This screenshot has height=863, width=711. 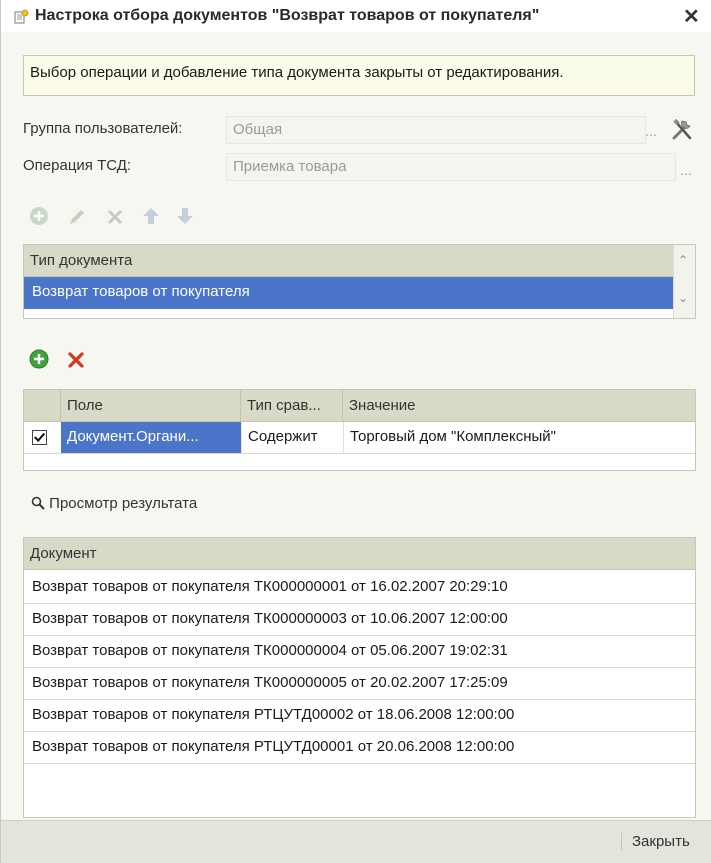 I want to click on column-header-field: Поле, so click(x=151, y=405).